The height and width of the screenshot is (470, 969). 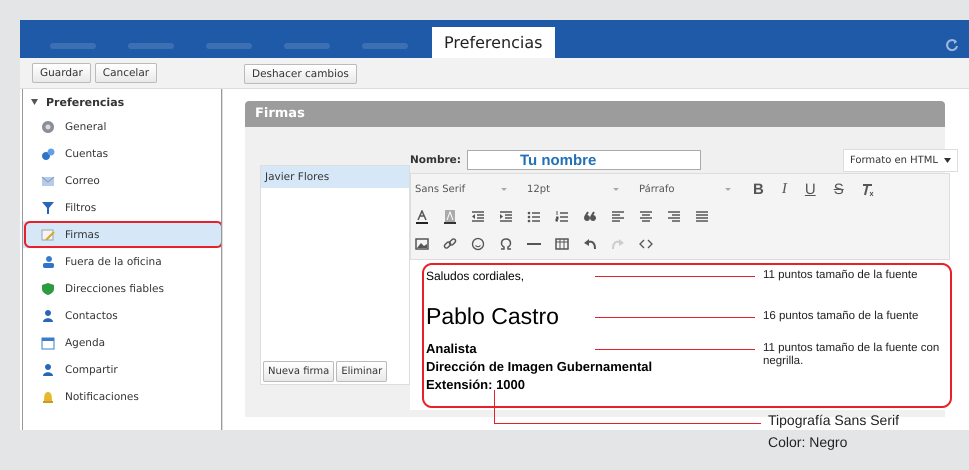 What do you see at coordinates (784, 189) in the screenshot?
I see `format-button: I` at bounding box center [784, 189].